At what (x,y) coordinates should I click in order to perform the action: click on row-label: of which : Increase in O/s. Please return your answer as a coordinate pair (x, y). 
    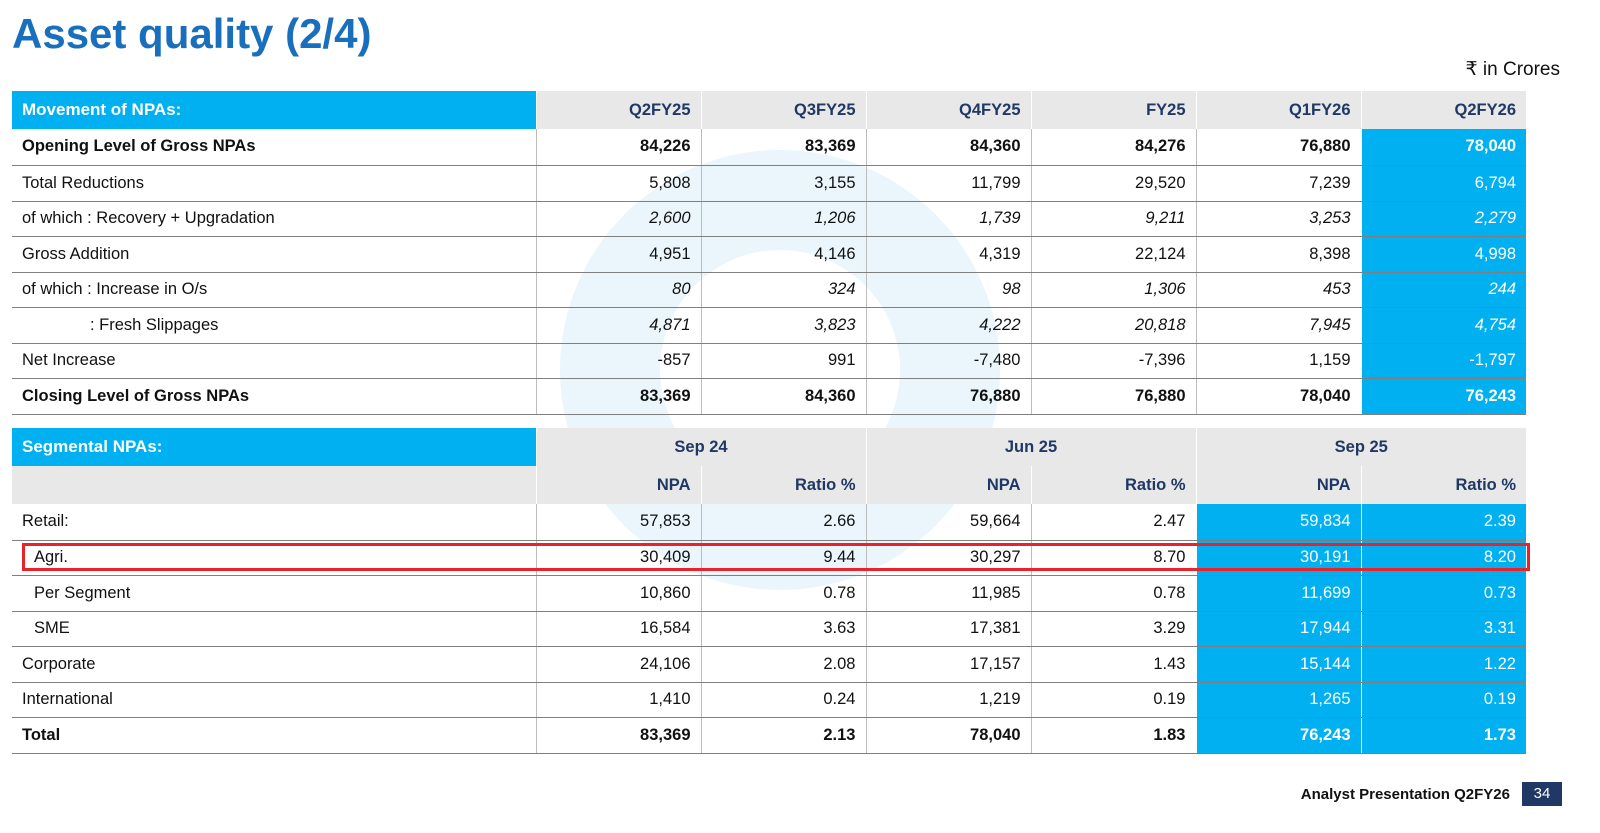
    Looking at the image, I should click on (274, 290).